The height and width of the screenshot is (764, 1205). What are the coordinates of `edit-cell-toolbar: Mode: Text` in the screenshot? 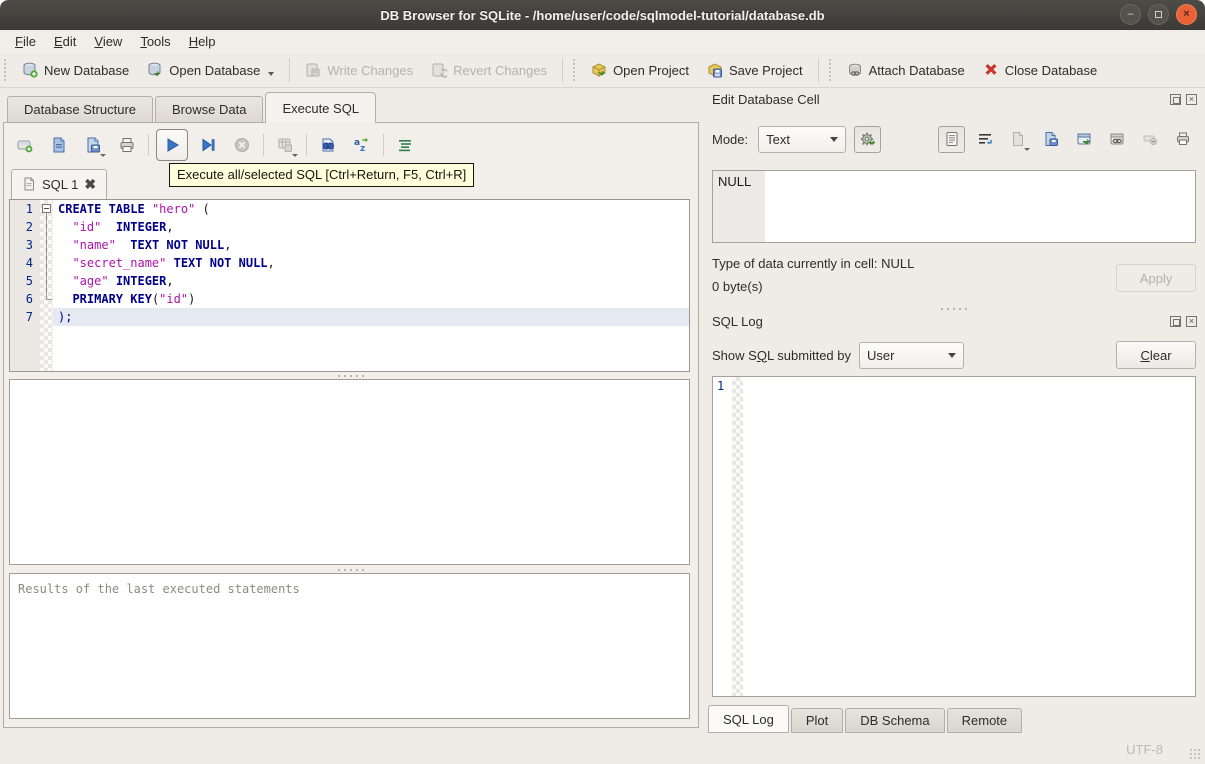 It's located at (954, 139).